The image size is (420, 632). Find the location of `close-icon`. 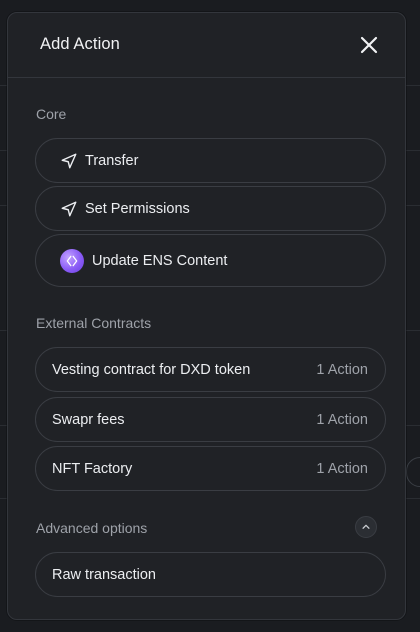

close-icon is located at coordinates (369, 45).